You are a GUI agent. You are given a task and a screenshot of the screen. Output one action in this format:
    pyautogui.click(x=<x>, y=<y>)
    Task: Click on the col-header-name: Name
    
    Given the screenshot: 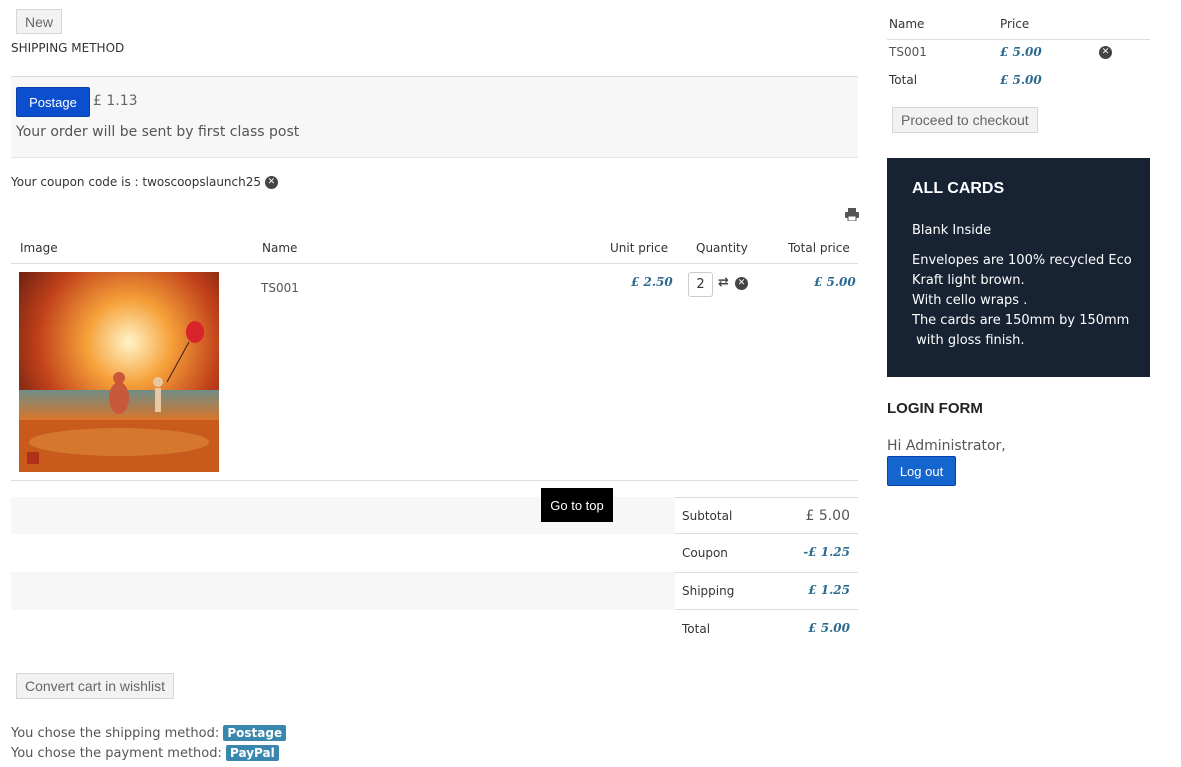 What is the action you would take?
    pyautogui.click(x=280, y=248)
    